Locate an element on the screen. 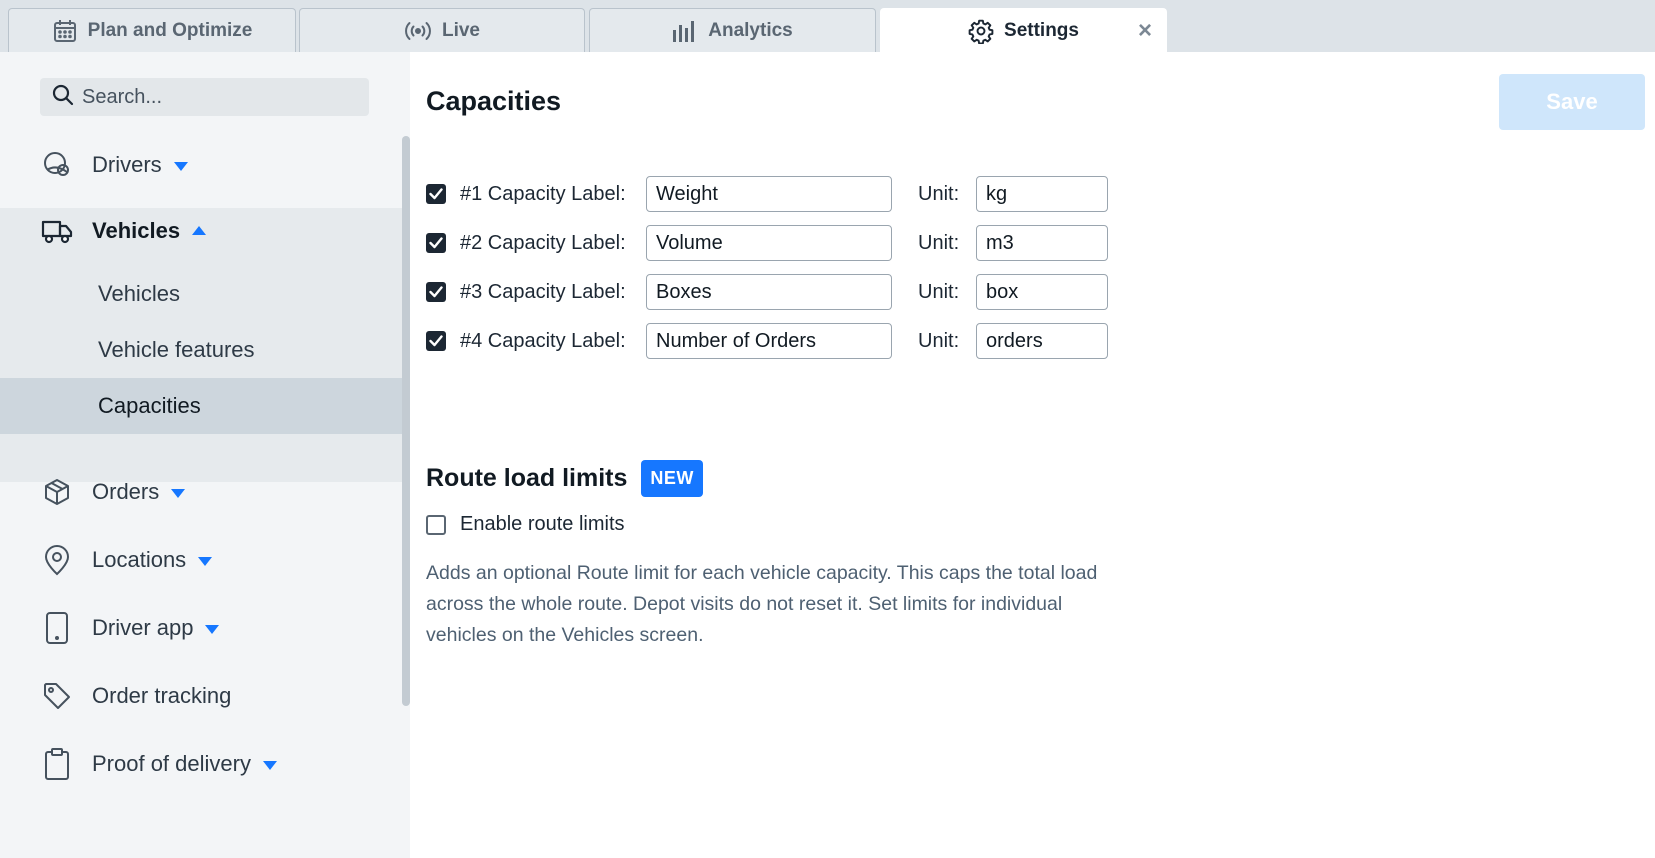 The image size is (1655, 858). page-title: Capacities is located at coordinates (494, 101).